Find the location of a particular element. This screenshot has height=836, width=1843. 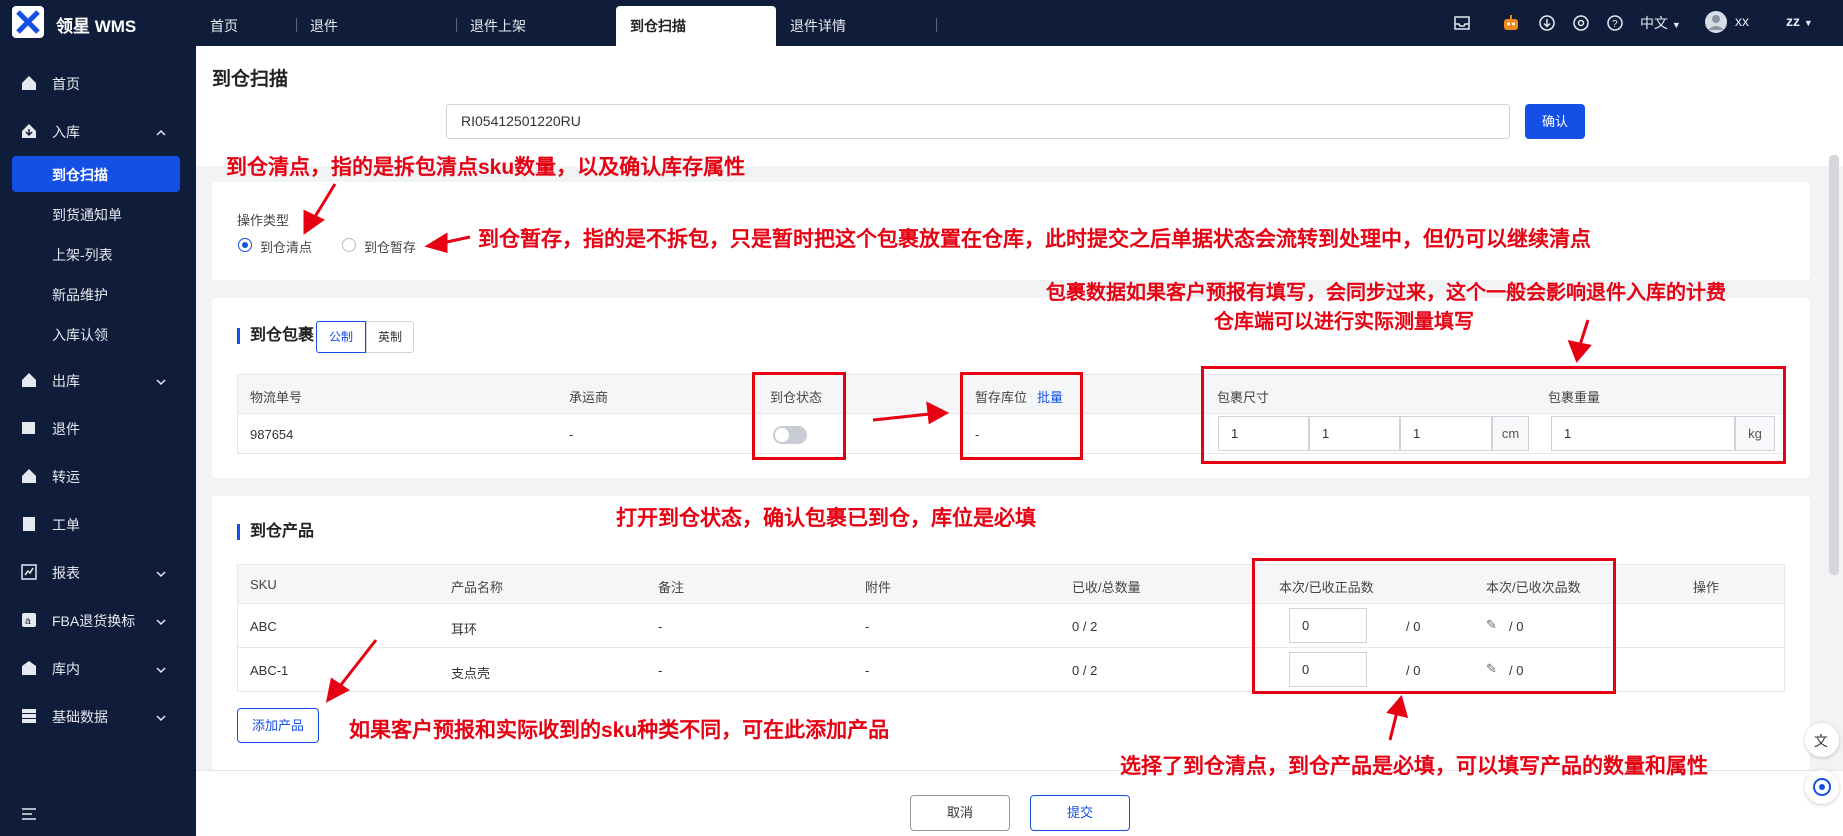

arrow-status-location is located at coordinates (901, 417).